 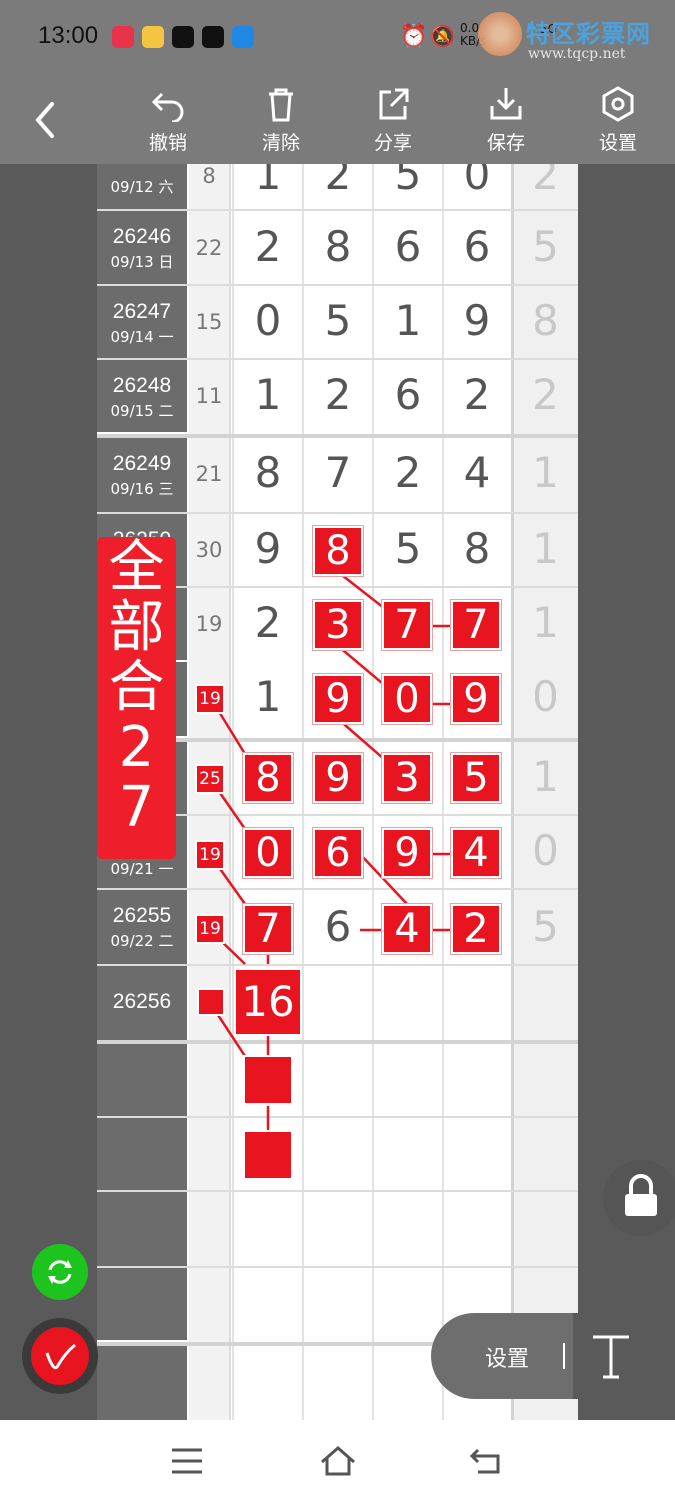 I want to click on text-icon, so click(x=611, y=1357).